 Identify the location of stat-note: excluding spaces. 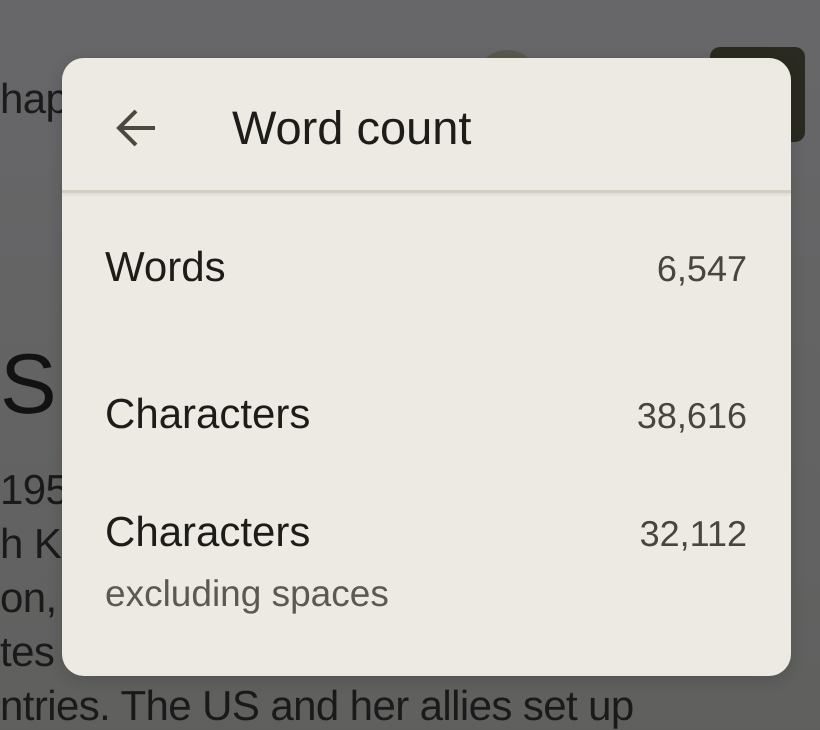
(247, 594).